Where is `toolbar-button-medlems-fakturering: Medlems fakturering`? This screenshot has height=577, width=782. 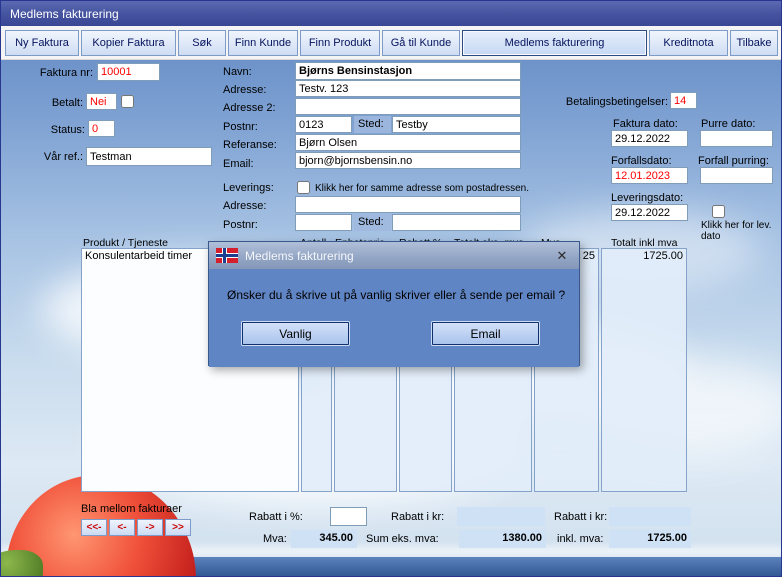
toolbar-button-medlems-fakturering: Medlems fakturering is located at coordinates (554, 43).